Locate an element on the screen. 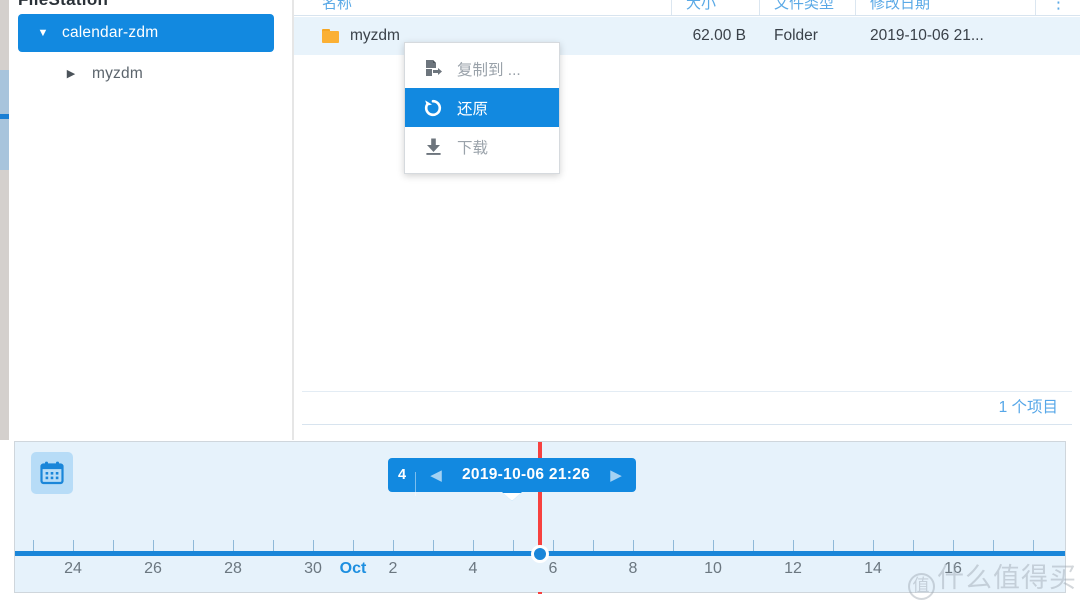  context-menu-item-label: 下载 is located at coordinates (473, 148).